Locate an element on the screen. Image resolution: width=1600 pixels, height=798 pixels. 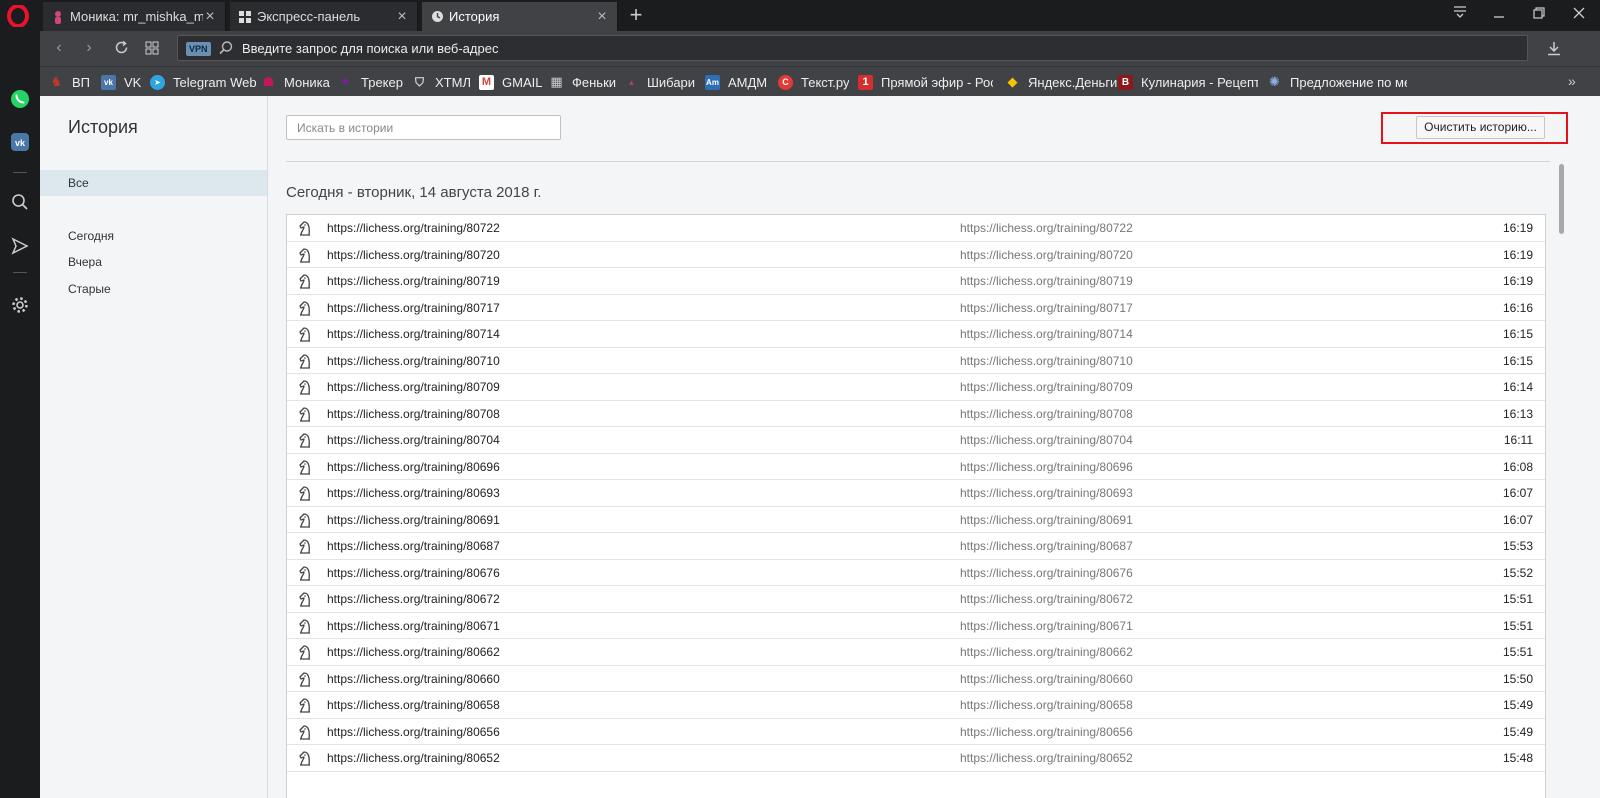
forward-icon: › is located at coordinates (89, 48).